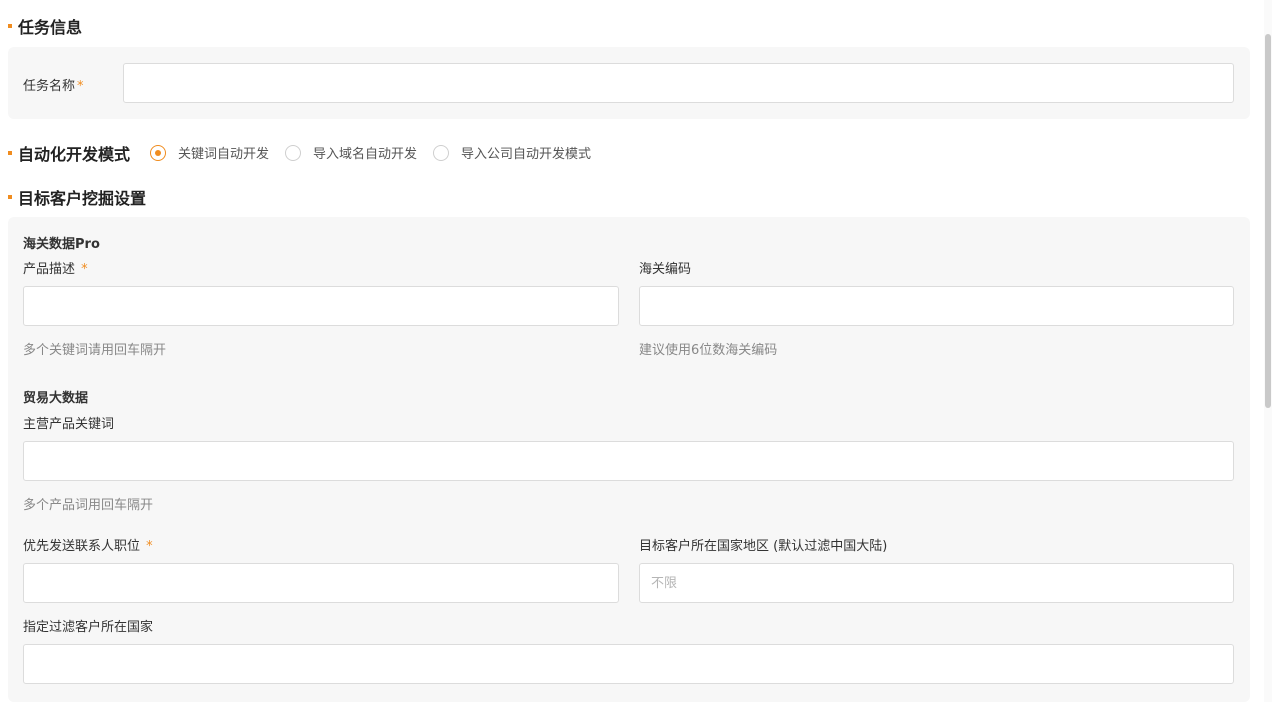 This screenshot has height=702, width=1272. I want to click on hs-code-label: 海关编码, so click(665, 267).